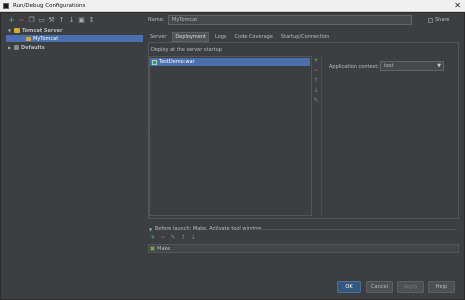 The image size is (465, 300). Describe the element at coordinates (290, 20) in the screenshot. I see `name-input: MyTomcat` at that location.